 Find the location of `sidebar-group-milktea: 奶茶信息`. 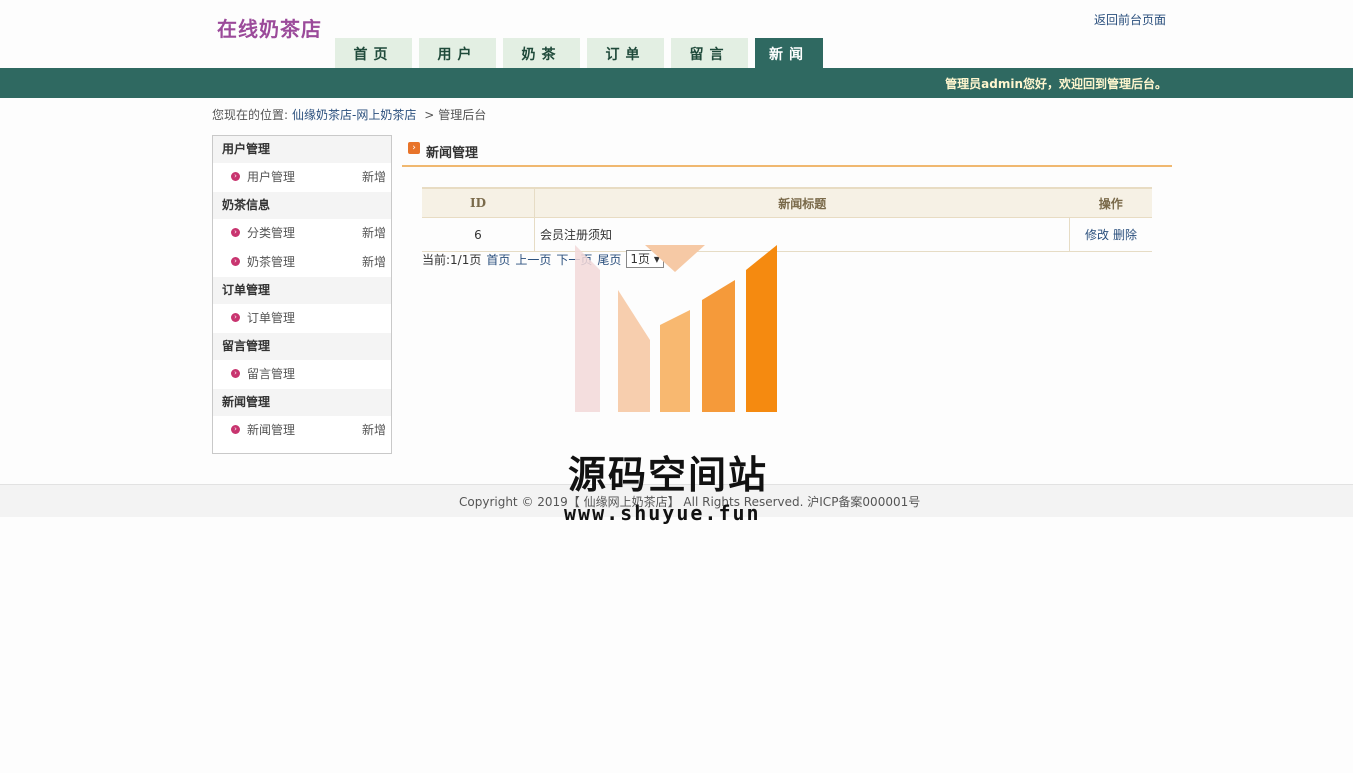

sidebar-group-milktea: 奶茶信息 is located at coordinates (302, 205).